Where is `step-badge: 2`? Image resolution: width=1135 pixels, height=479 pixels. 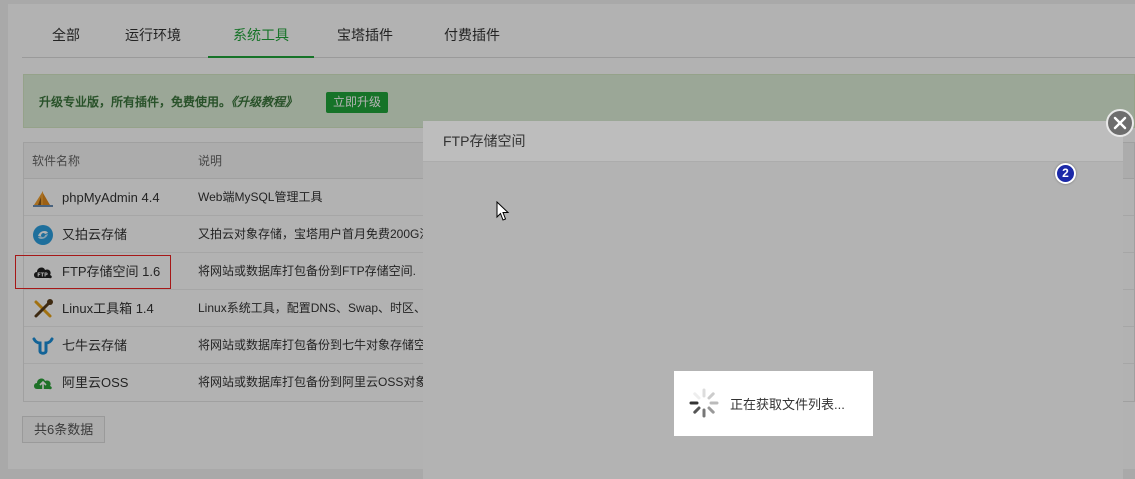
step-badge: 2 is located at coordinates (1065, 173).